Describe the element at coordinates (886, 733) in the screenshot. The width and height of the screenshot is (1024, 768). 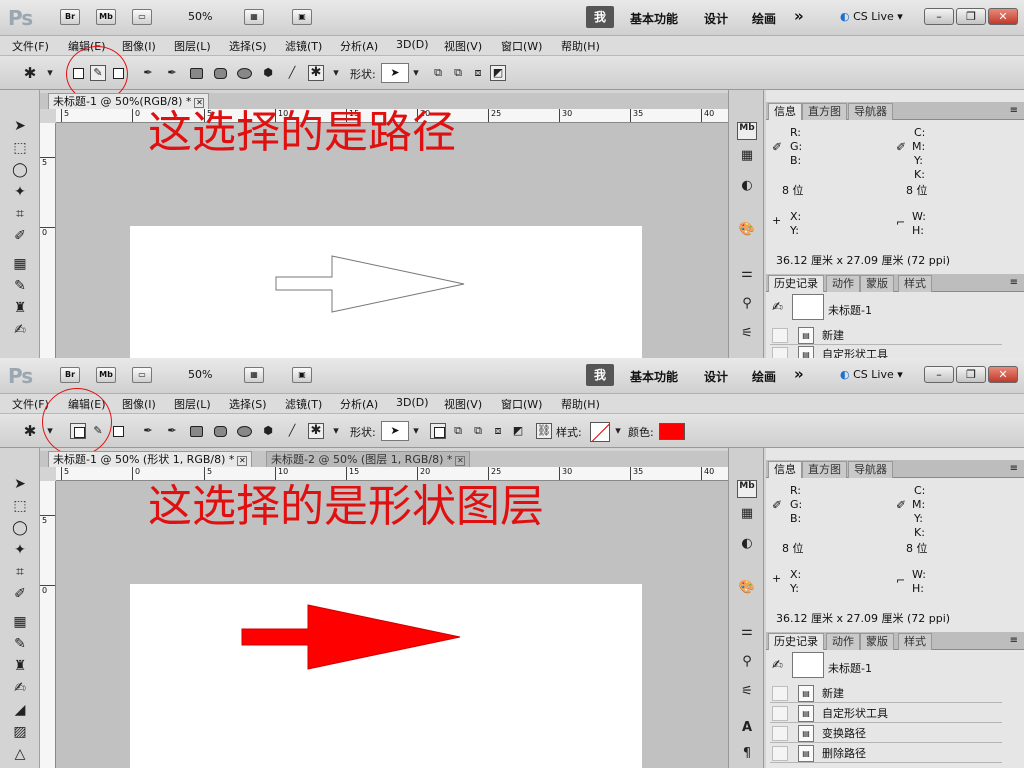
I see `history-row: ▤ 变换路径` at that location.